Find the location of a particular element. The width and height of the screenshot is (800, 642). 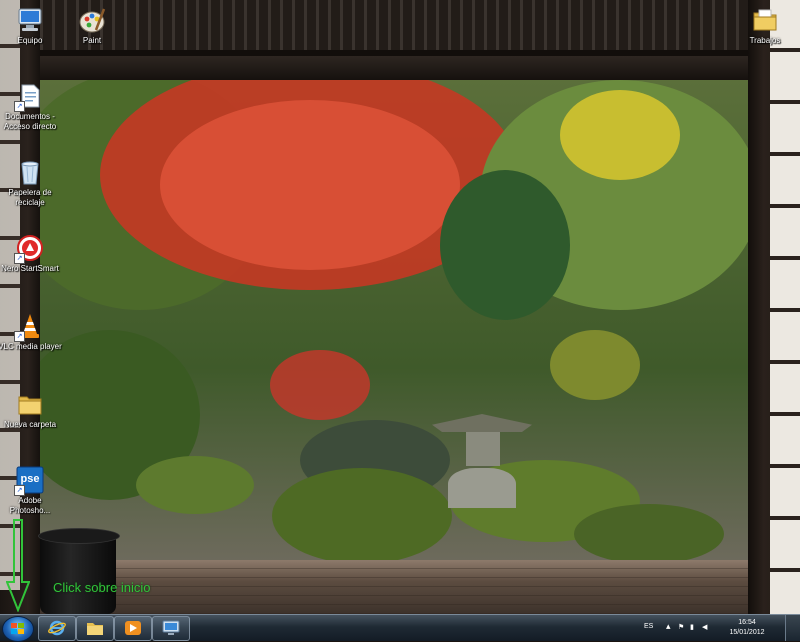

clock-time: 16:54 is located at coordinates (747, 622).